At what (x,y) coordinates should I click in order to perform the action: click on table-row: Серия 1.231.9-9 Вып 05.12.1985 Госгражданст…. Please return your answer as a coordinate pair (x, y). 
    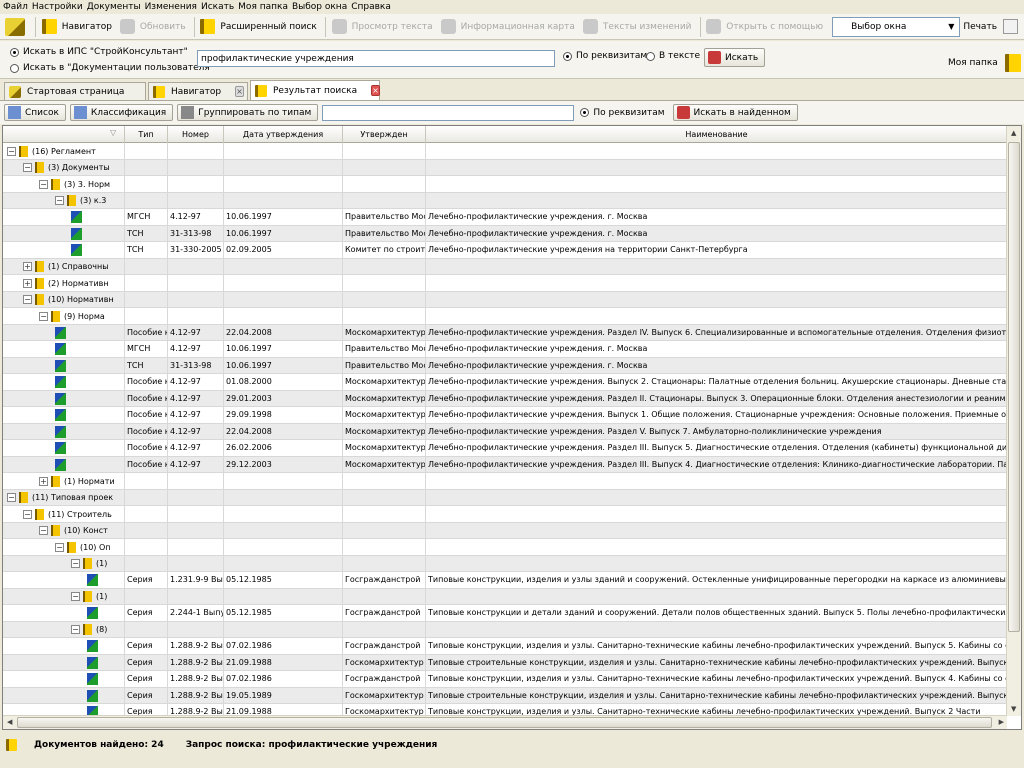
    Looking at the image, I should click on (505, 580).